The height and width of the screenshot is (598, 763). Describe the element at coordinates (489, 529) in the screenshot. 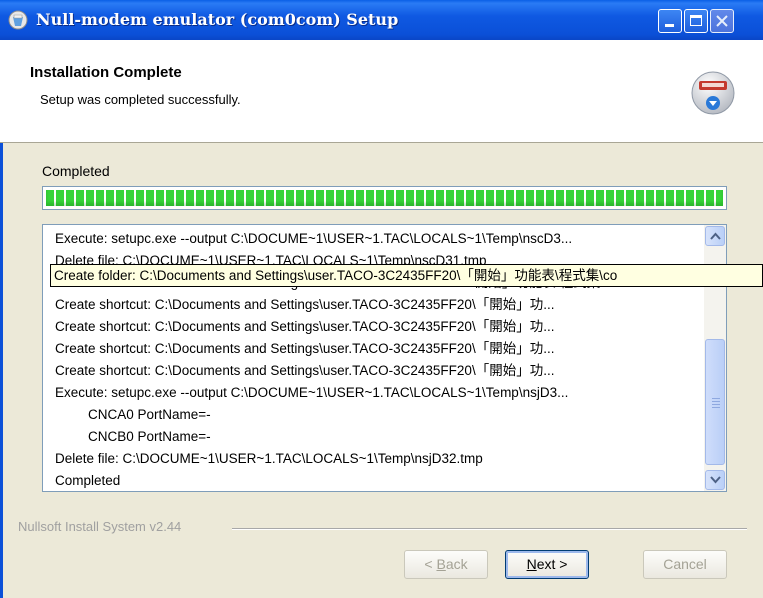

I see `footer-divider` at that location.